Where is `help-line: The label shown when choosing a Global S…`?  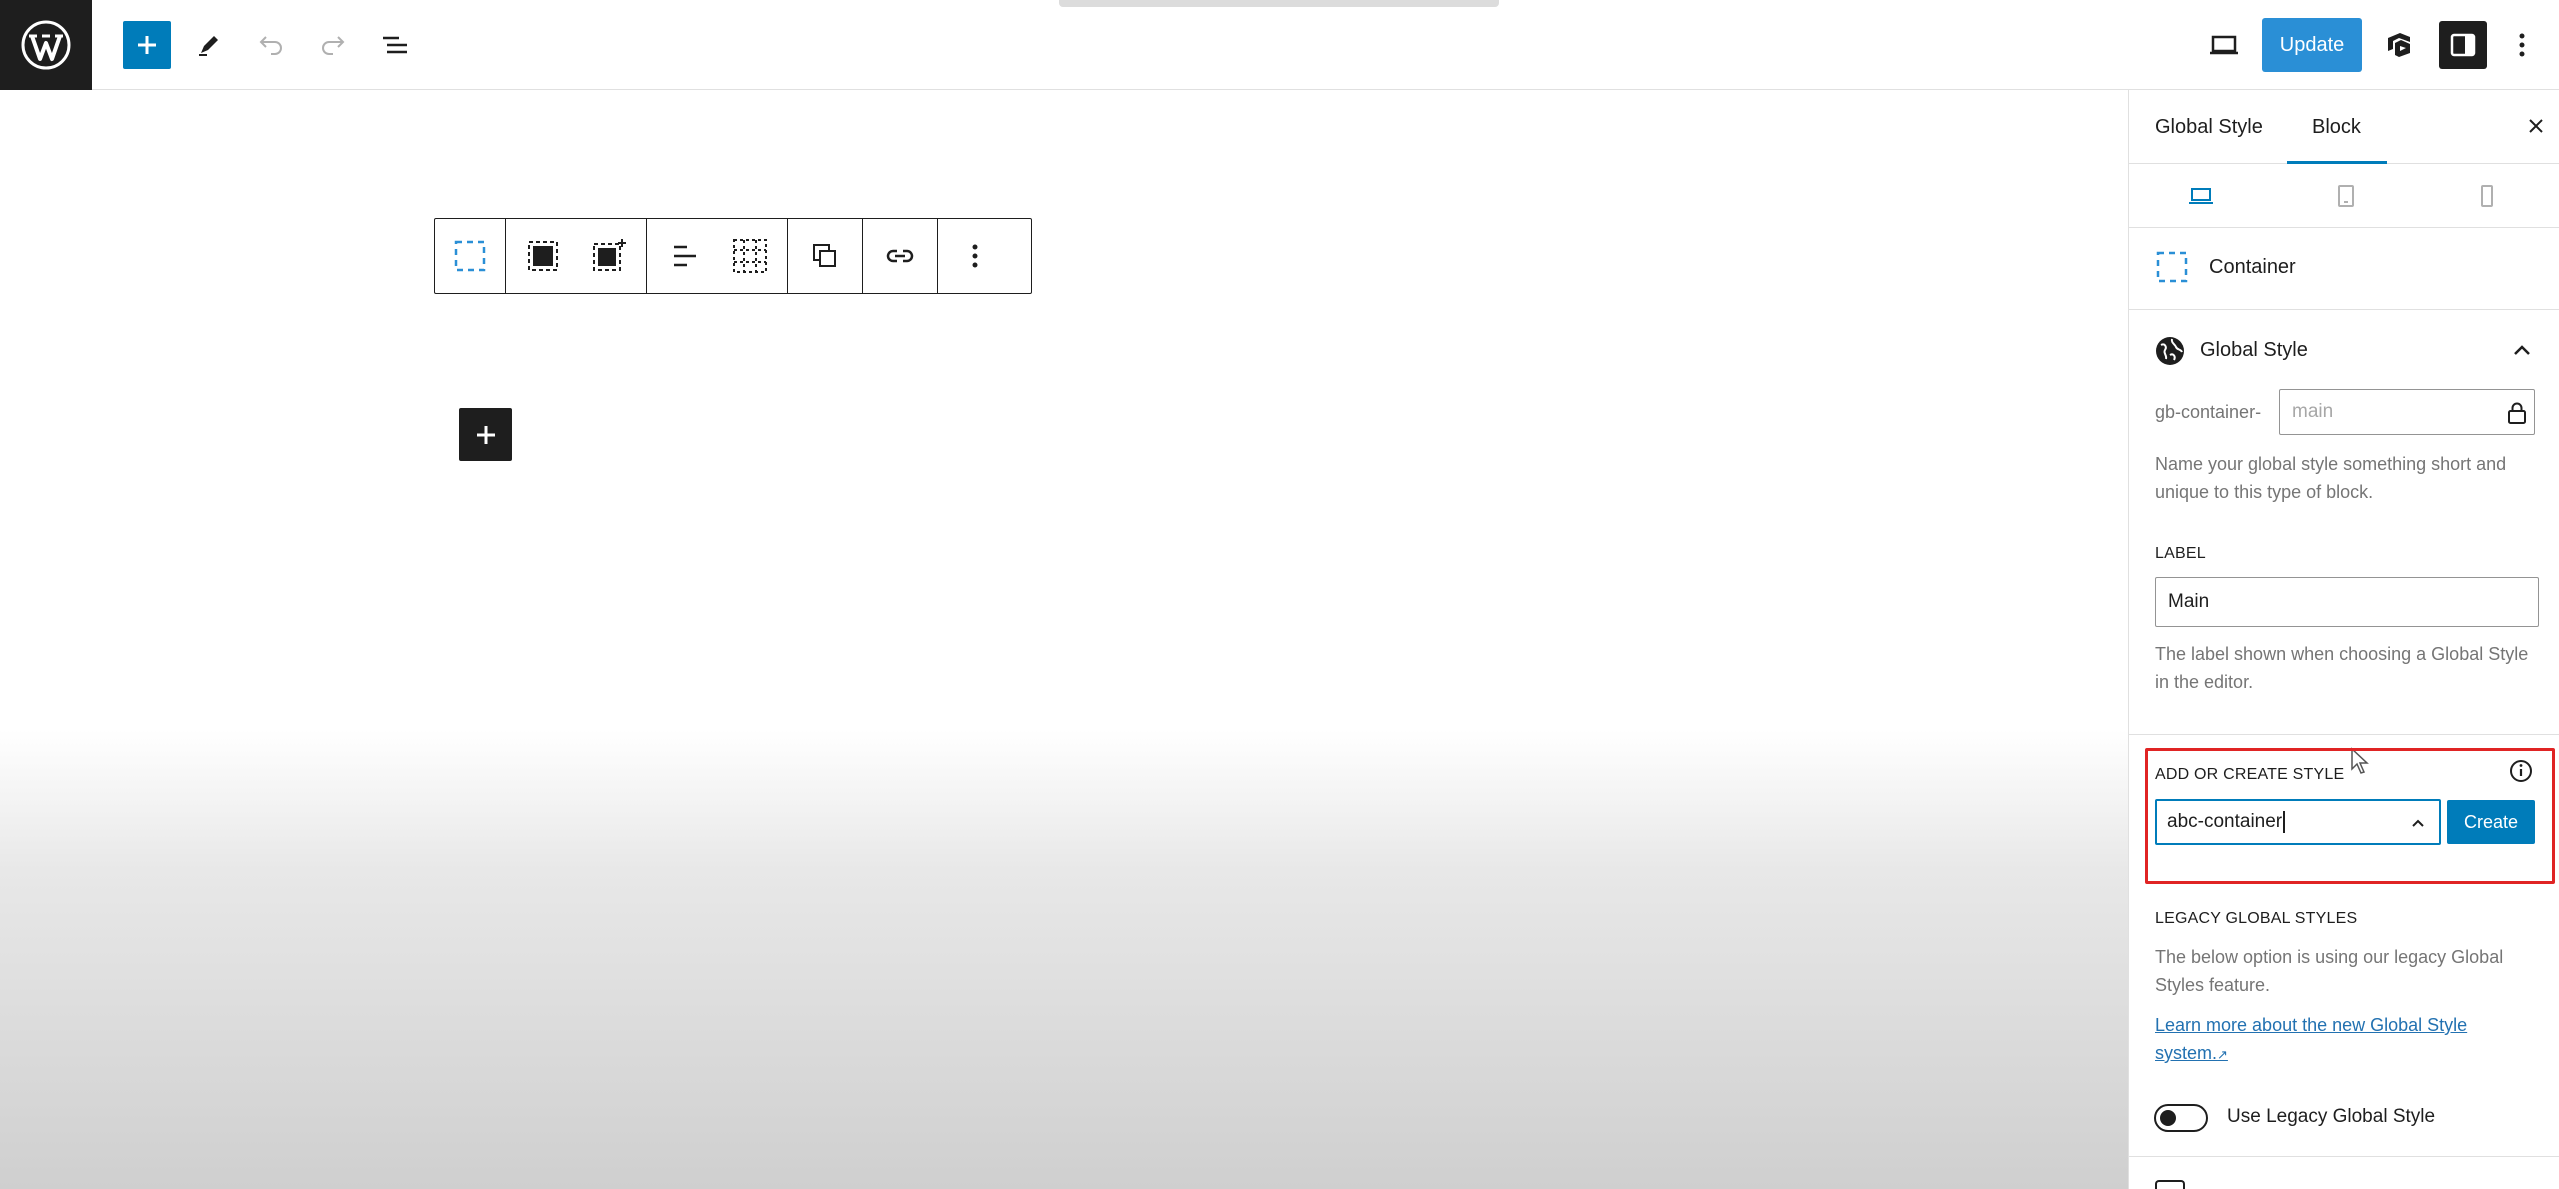
help-line: The label shown when choosing a Global S… is located at coordinates (2342, 654).